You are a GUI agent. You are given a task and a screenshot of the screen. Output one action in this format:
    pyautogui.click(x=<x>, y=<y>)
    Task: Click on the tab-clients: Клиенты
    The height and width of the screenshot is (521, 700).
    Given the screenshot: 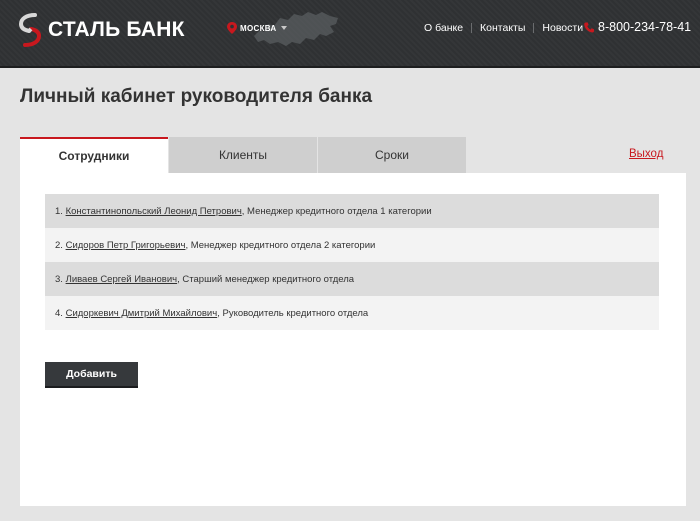 What is the action you would take?
    pyautogui.click(x=243, y=155)
    